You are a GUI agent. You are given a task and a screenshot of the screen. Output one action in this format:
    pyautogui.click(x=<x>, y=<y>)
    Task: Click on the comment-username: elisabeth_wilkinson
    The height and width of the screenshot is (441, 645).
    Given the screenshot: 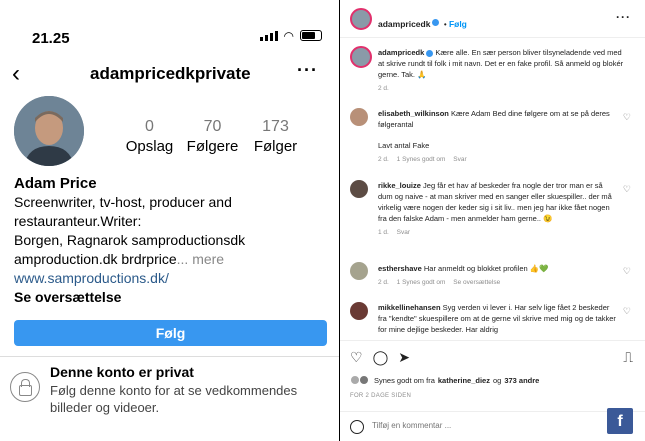 What is the action you would take?
    pyautogui.click(x=413, y=113)
    